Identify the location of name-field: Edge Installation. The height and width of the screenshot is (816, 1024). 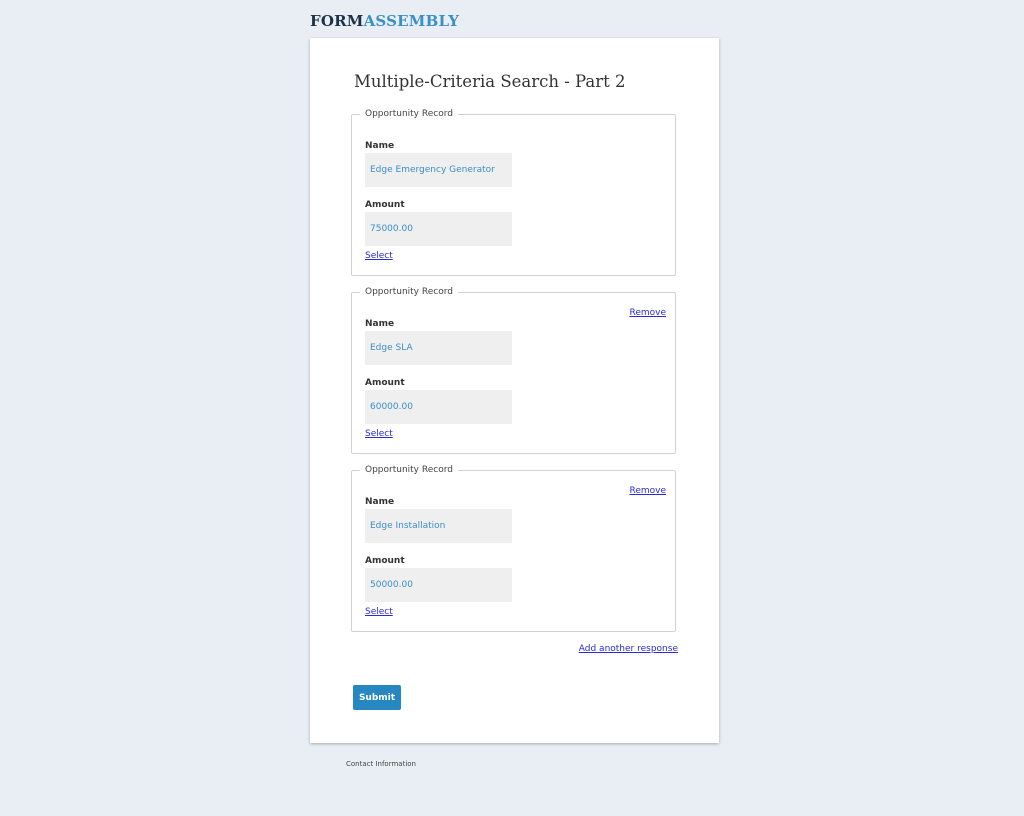
(438, 526).